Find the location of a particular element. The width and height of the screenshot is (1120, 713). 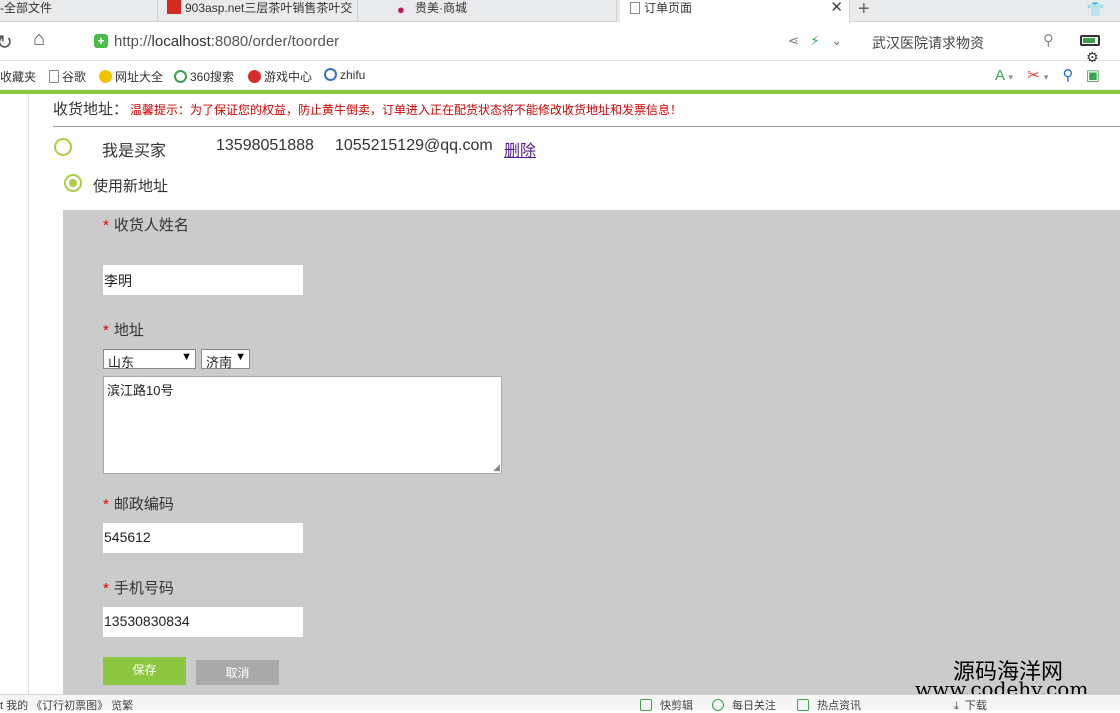

quick-clip-button: 快剪辑 is located at coordinates (666, 705).